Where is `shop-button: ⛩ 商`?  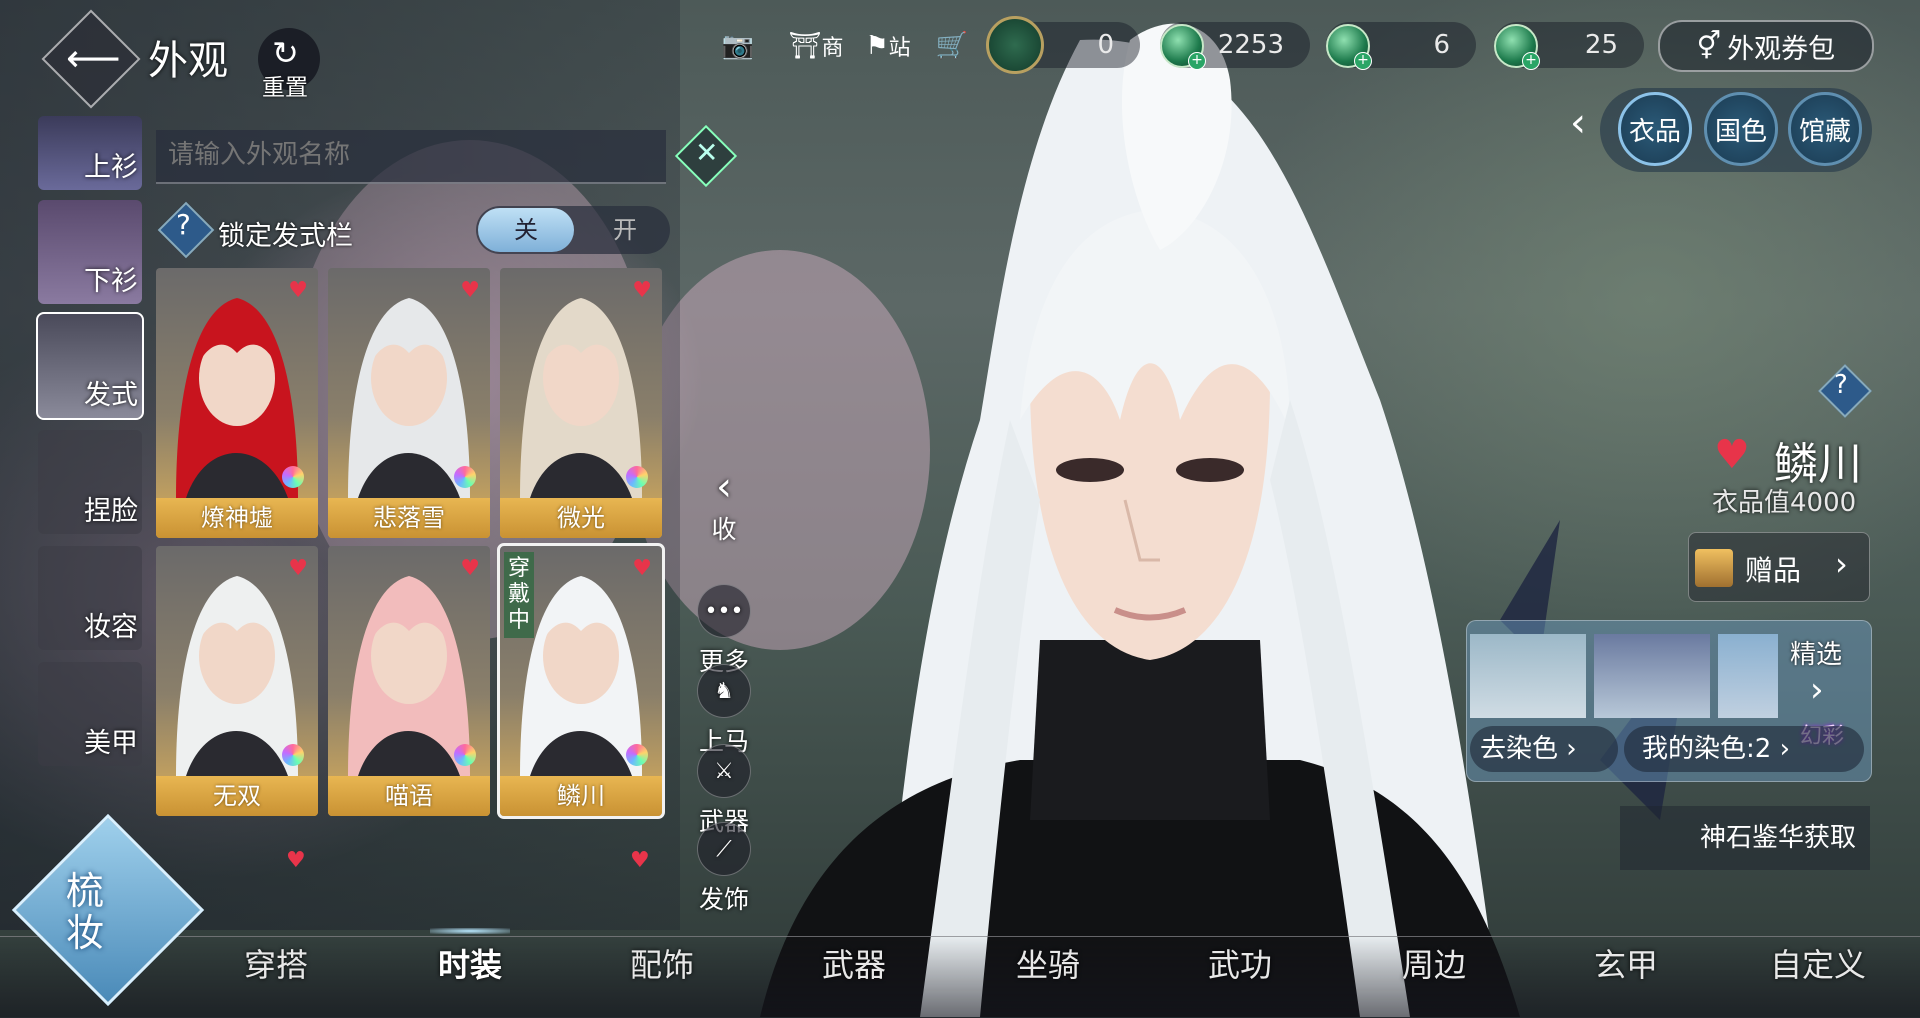
shop-button: ⛩ 商 is located at coordinates (816, 46).